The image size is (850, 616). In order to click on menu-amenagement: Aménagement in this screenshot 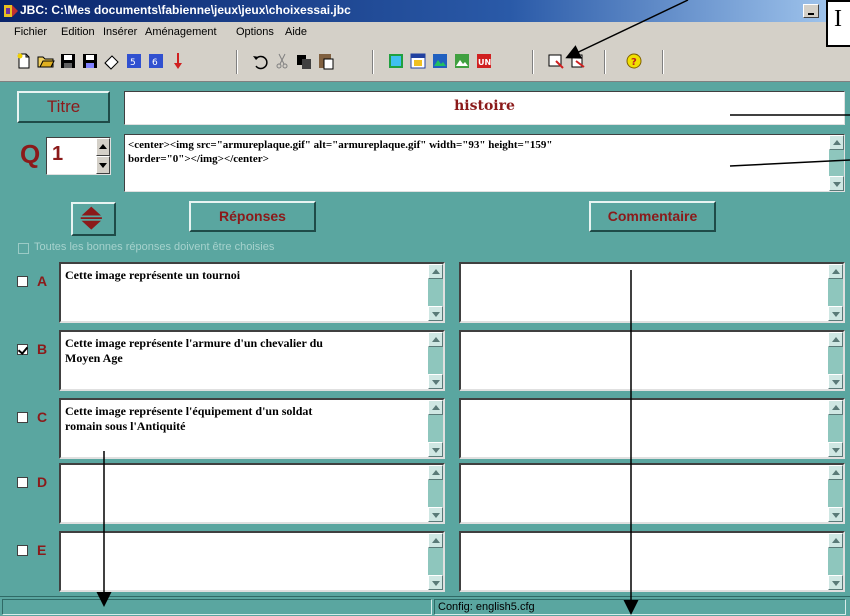, I will do `click(181, 32)`.